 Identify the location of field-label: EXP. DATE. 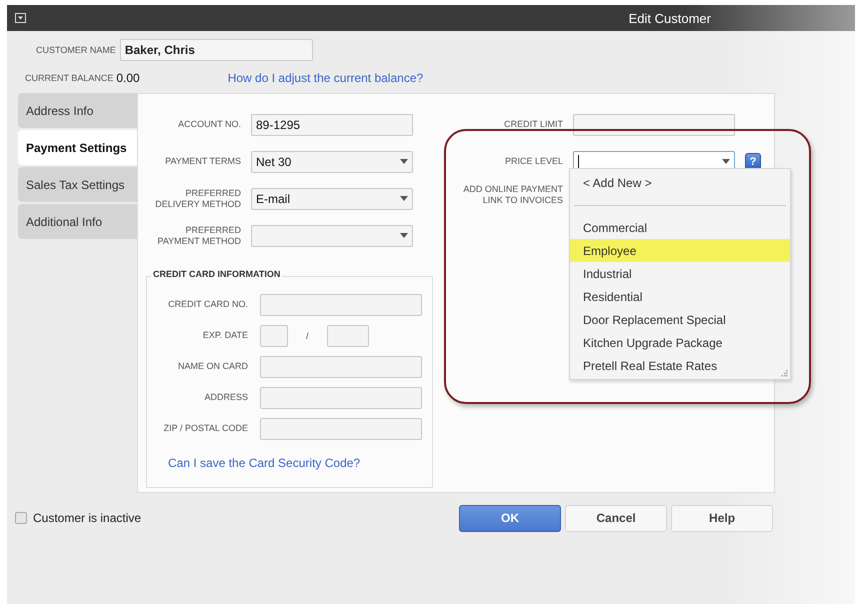
(225, 335).